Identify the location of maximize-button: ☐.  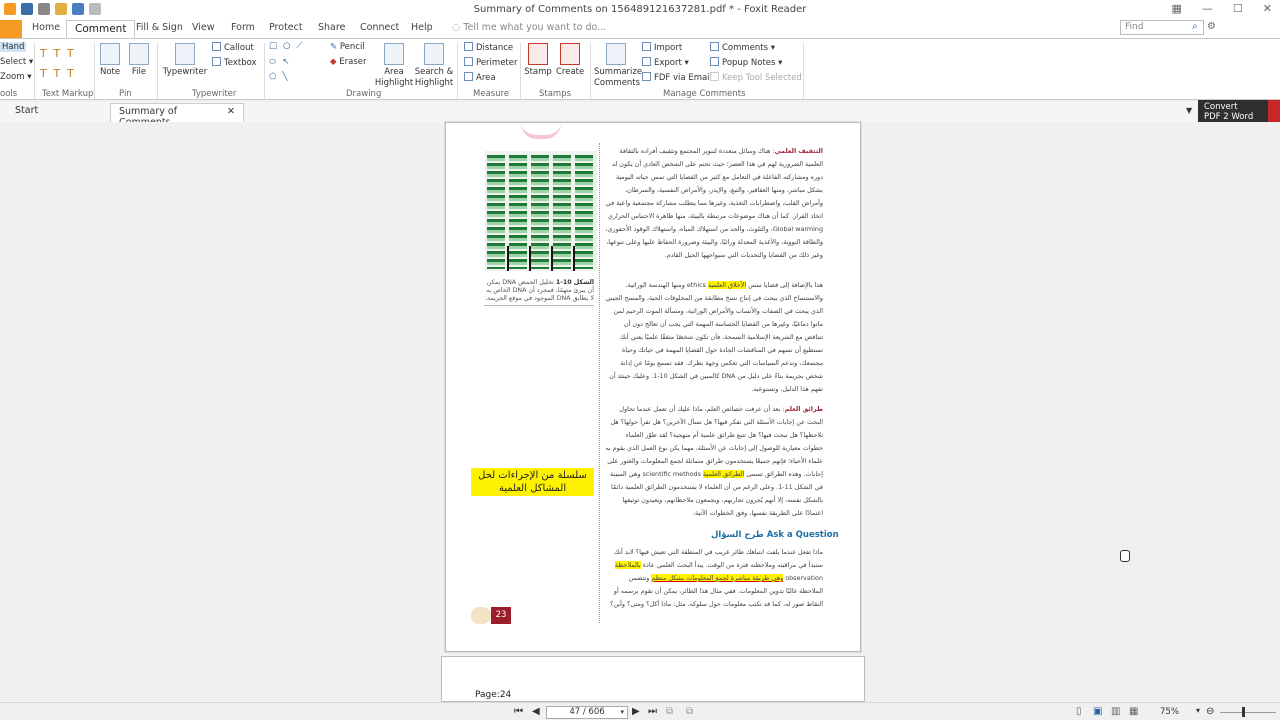
(1238, 8).